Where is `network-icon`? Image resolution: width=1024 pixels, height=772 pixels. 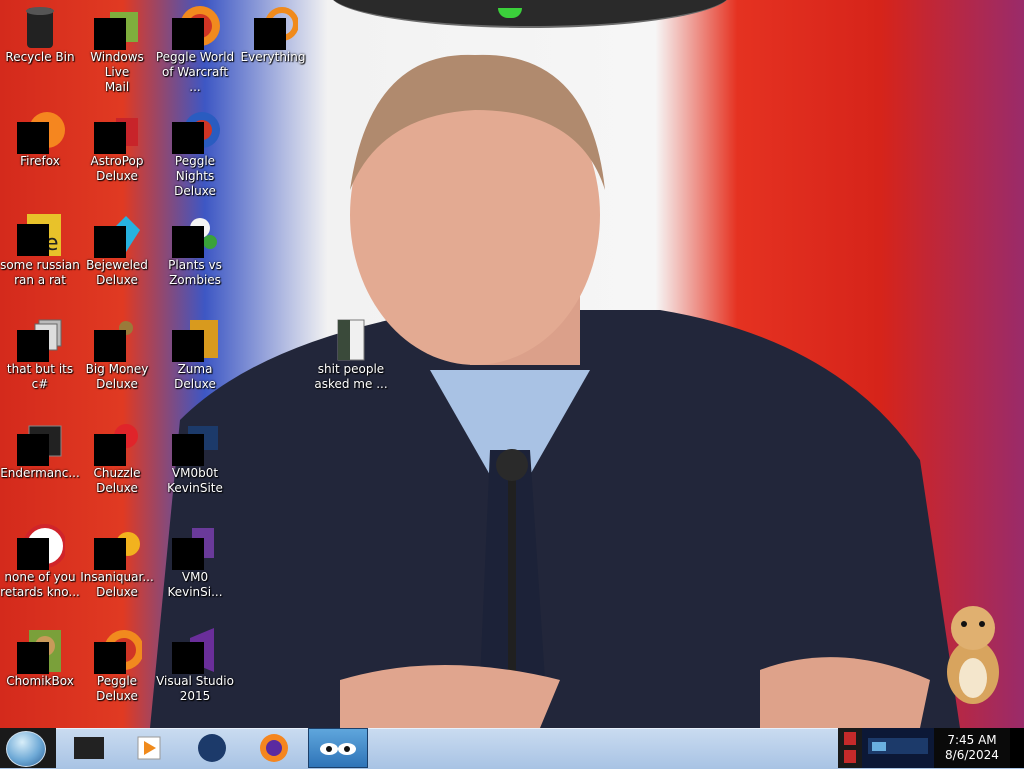 network-icon is located at coordinates (898, 746).